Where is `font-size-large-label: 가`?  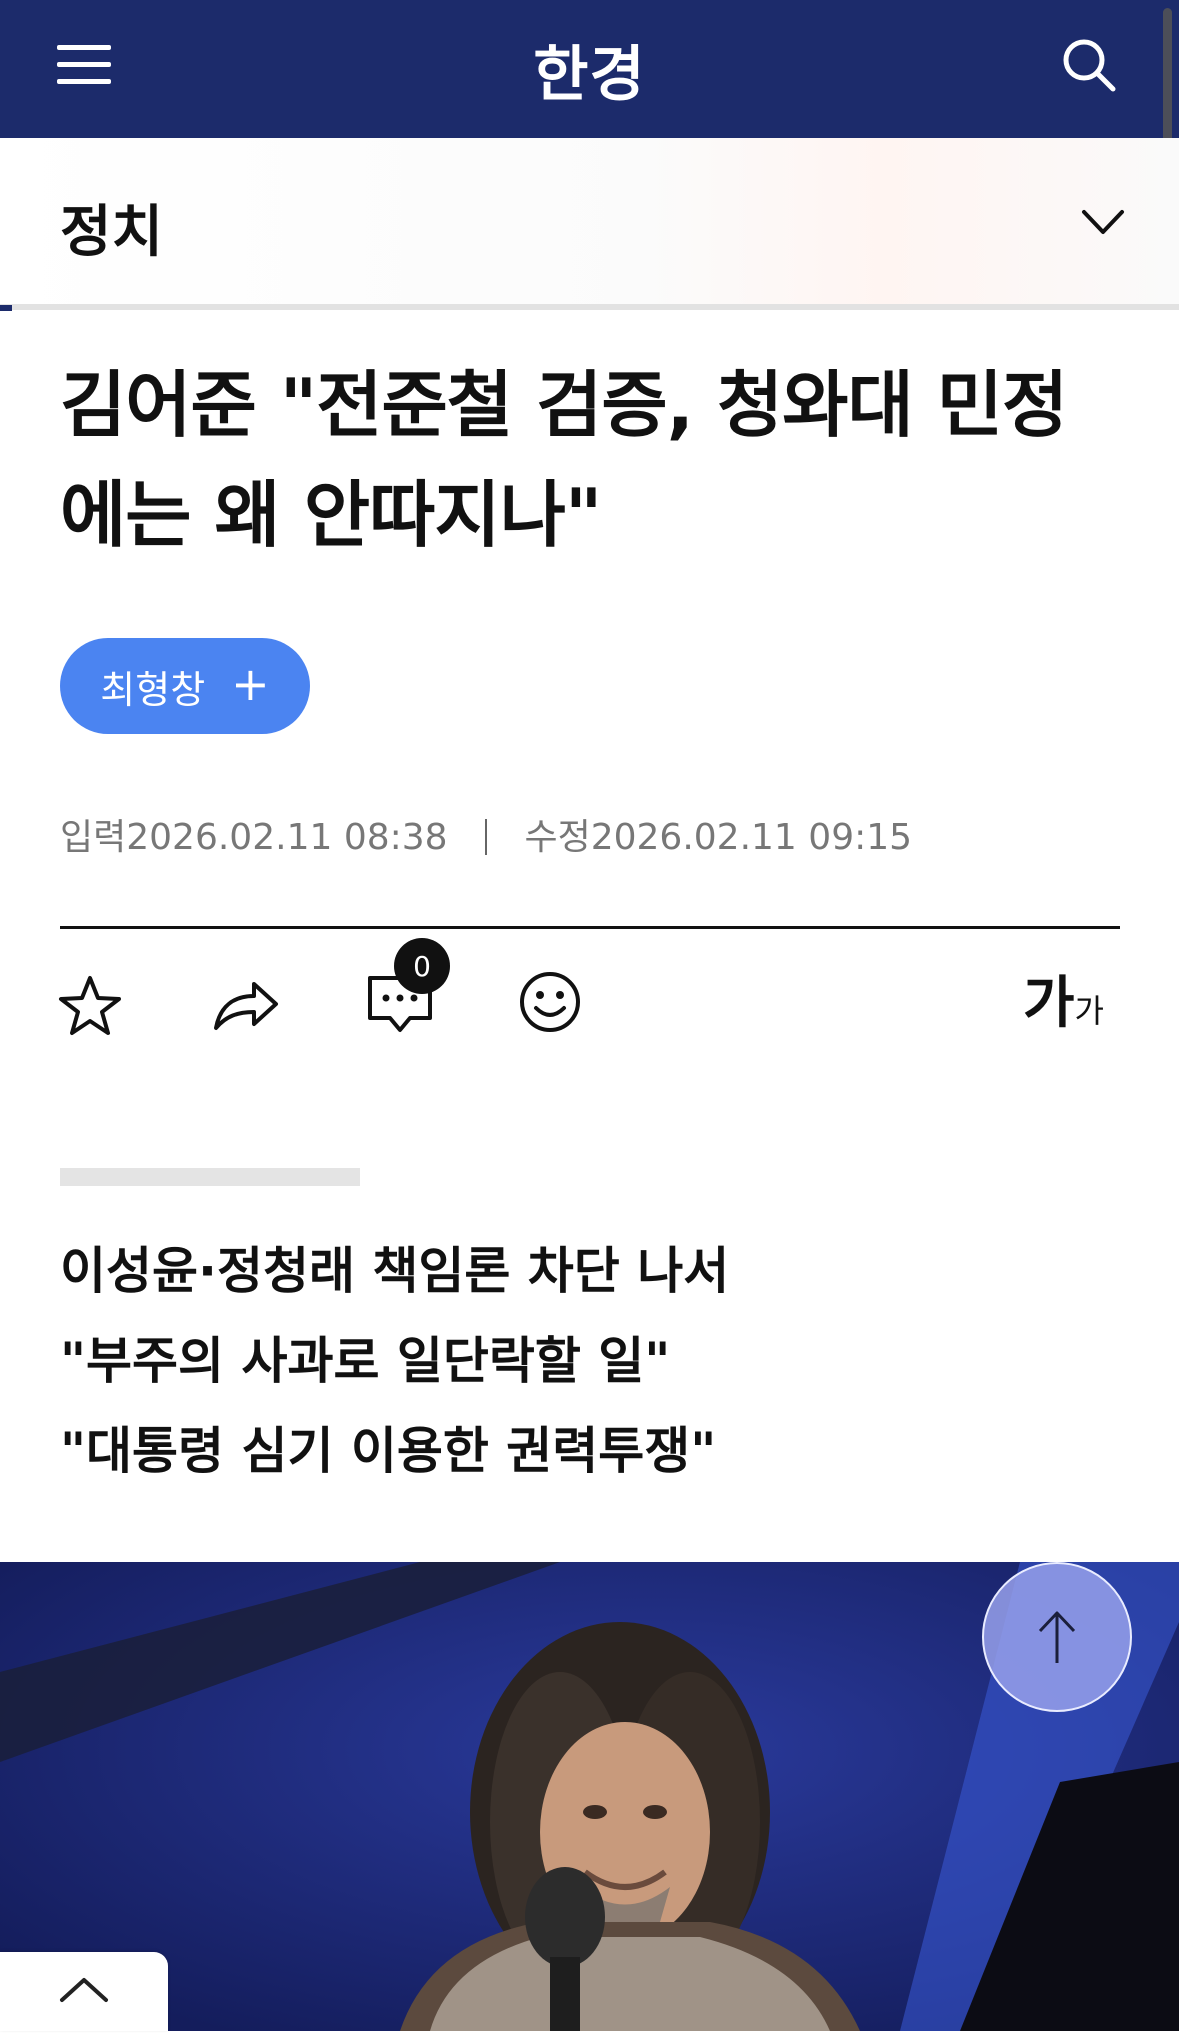
font-size-large-label: 가 is located at coordinates (1049, 1003).